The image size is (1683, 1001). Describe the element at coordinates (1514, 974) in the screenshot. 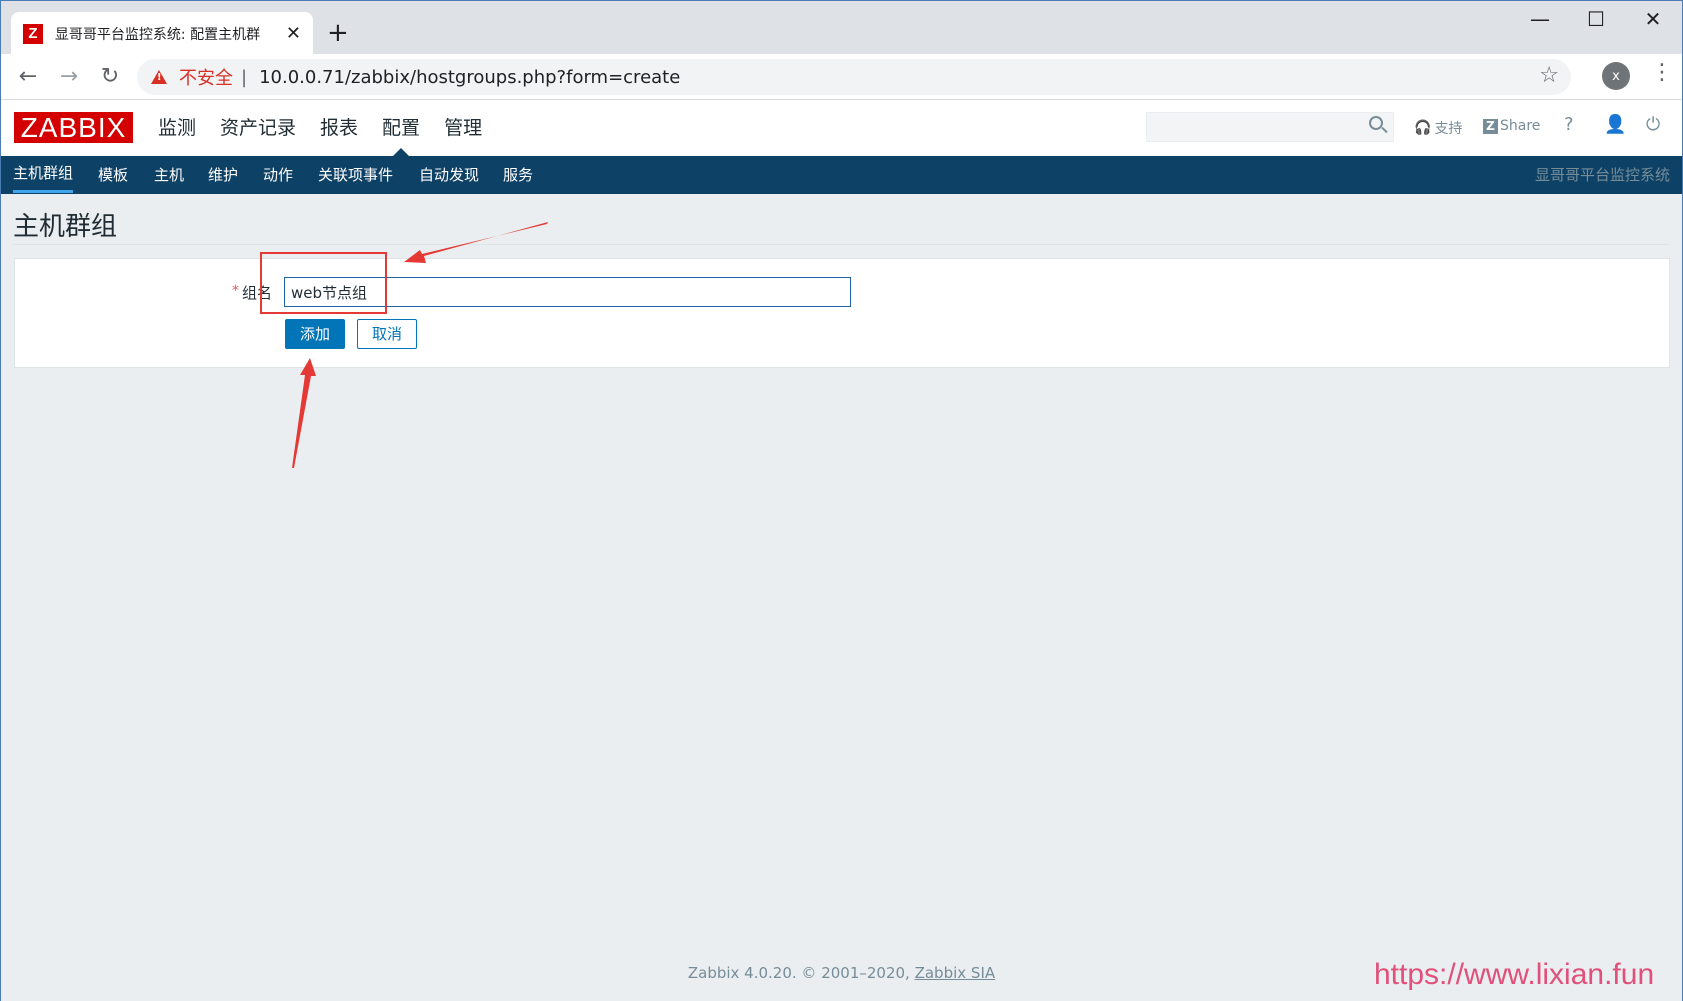

I see `watermark: https://www.lixian.fun` at that location.